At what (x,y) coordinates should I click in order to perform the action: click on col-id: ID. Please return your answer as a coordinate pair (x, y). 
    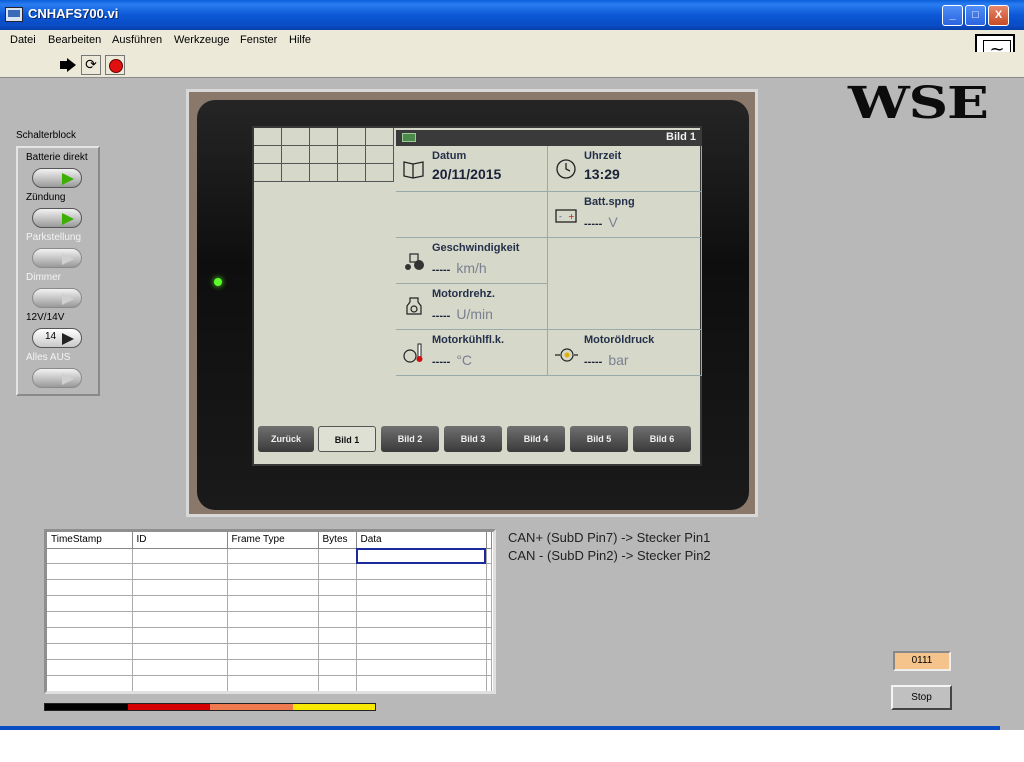
    Looking at the image, I should click on (180, 540).